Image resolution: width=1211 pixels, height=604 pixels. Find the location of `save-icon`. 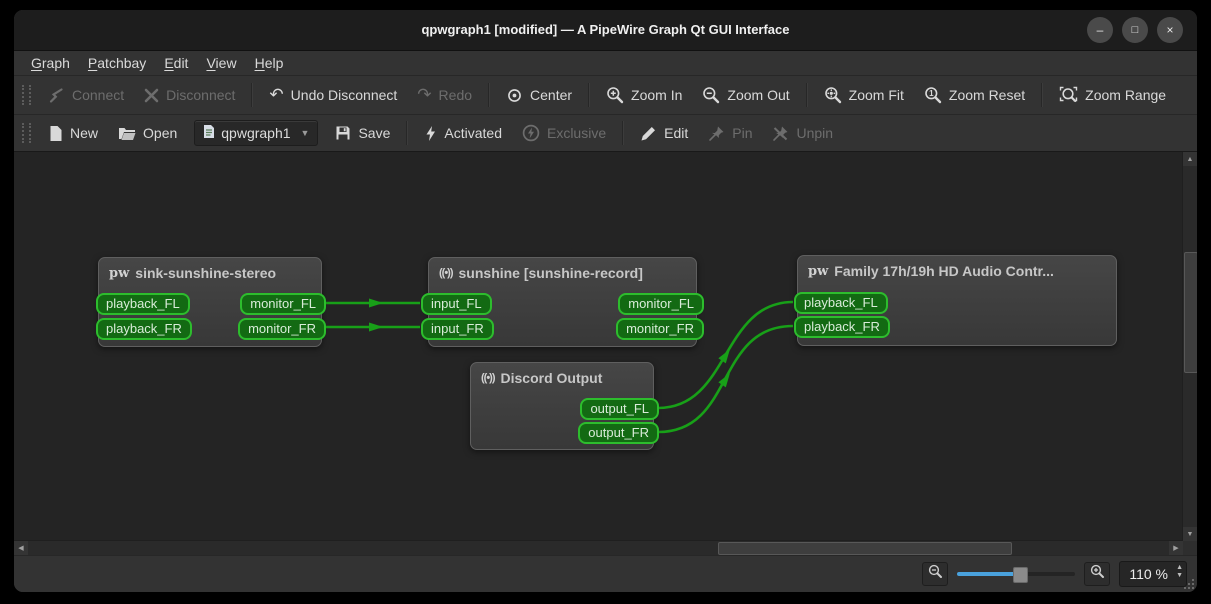

save-icon is located at coordinates (343, 133).